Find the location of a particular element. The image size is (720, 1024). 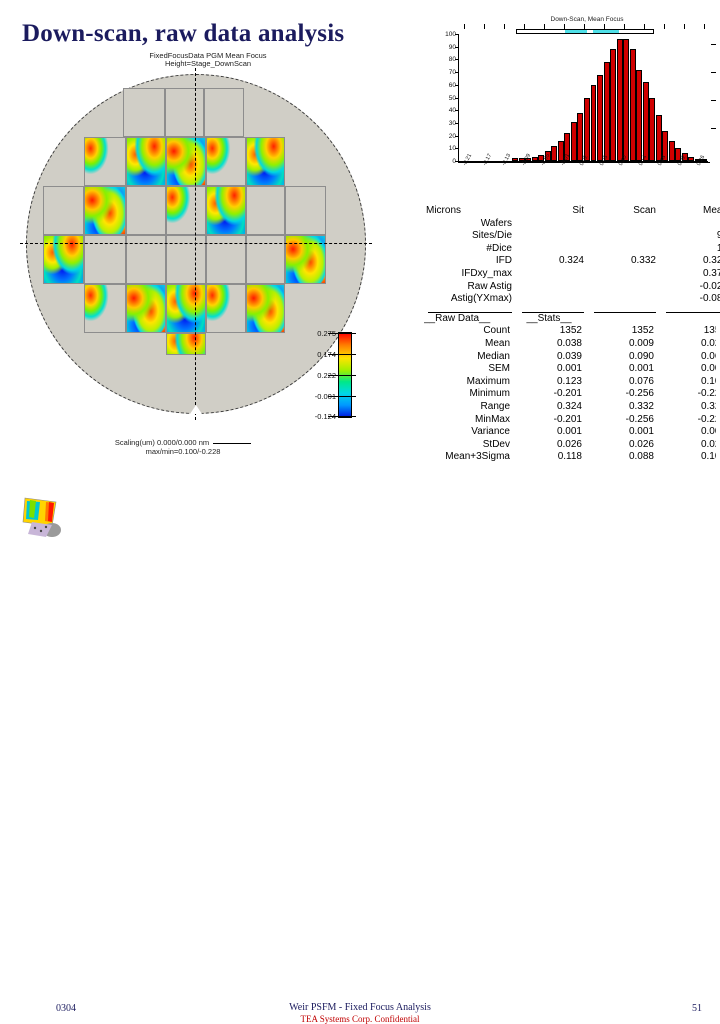

table-cell: 0.328 is located at coordinates (711, 261).